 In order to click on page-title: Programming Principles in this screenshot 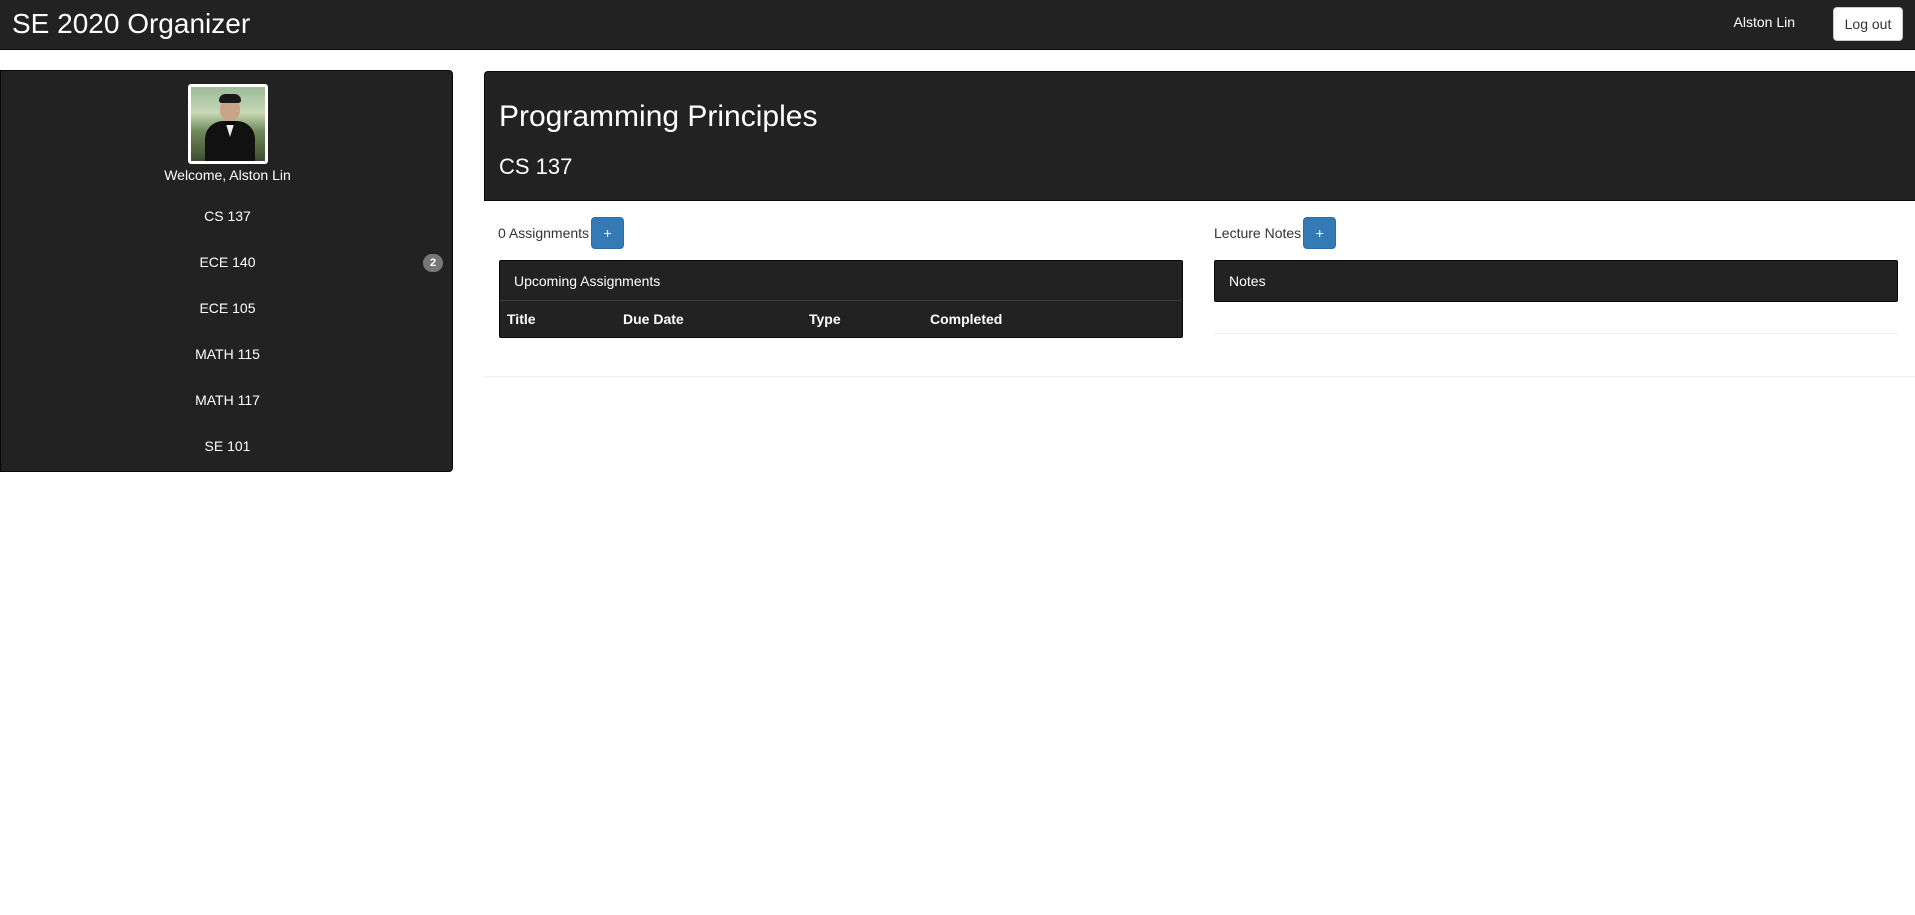, I will do `click(658, 116)`.